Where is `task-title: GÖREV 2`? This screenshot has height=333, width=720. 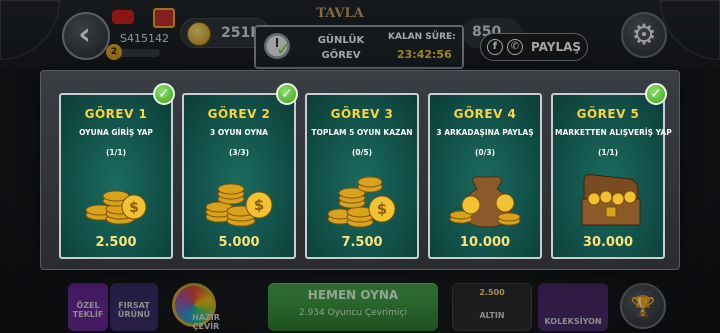 task-title: GÖREV 2 is located at coordinates (239, 114).